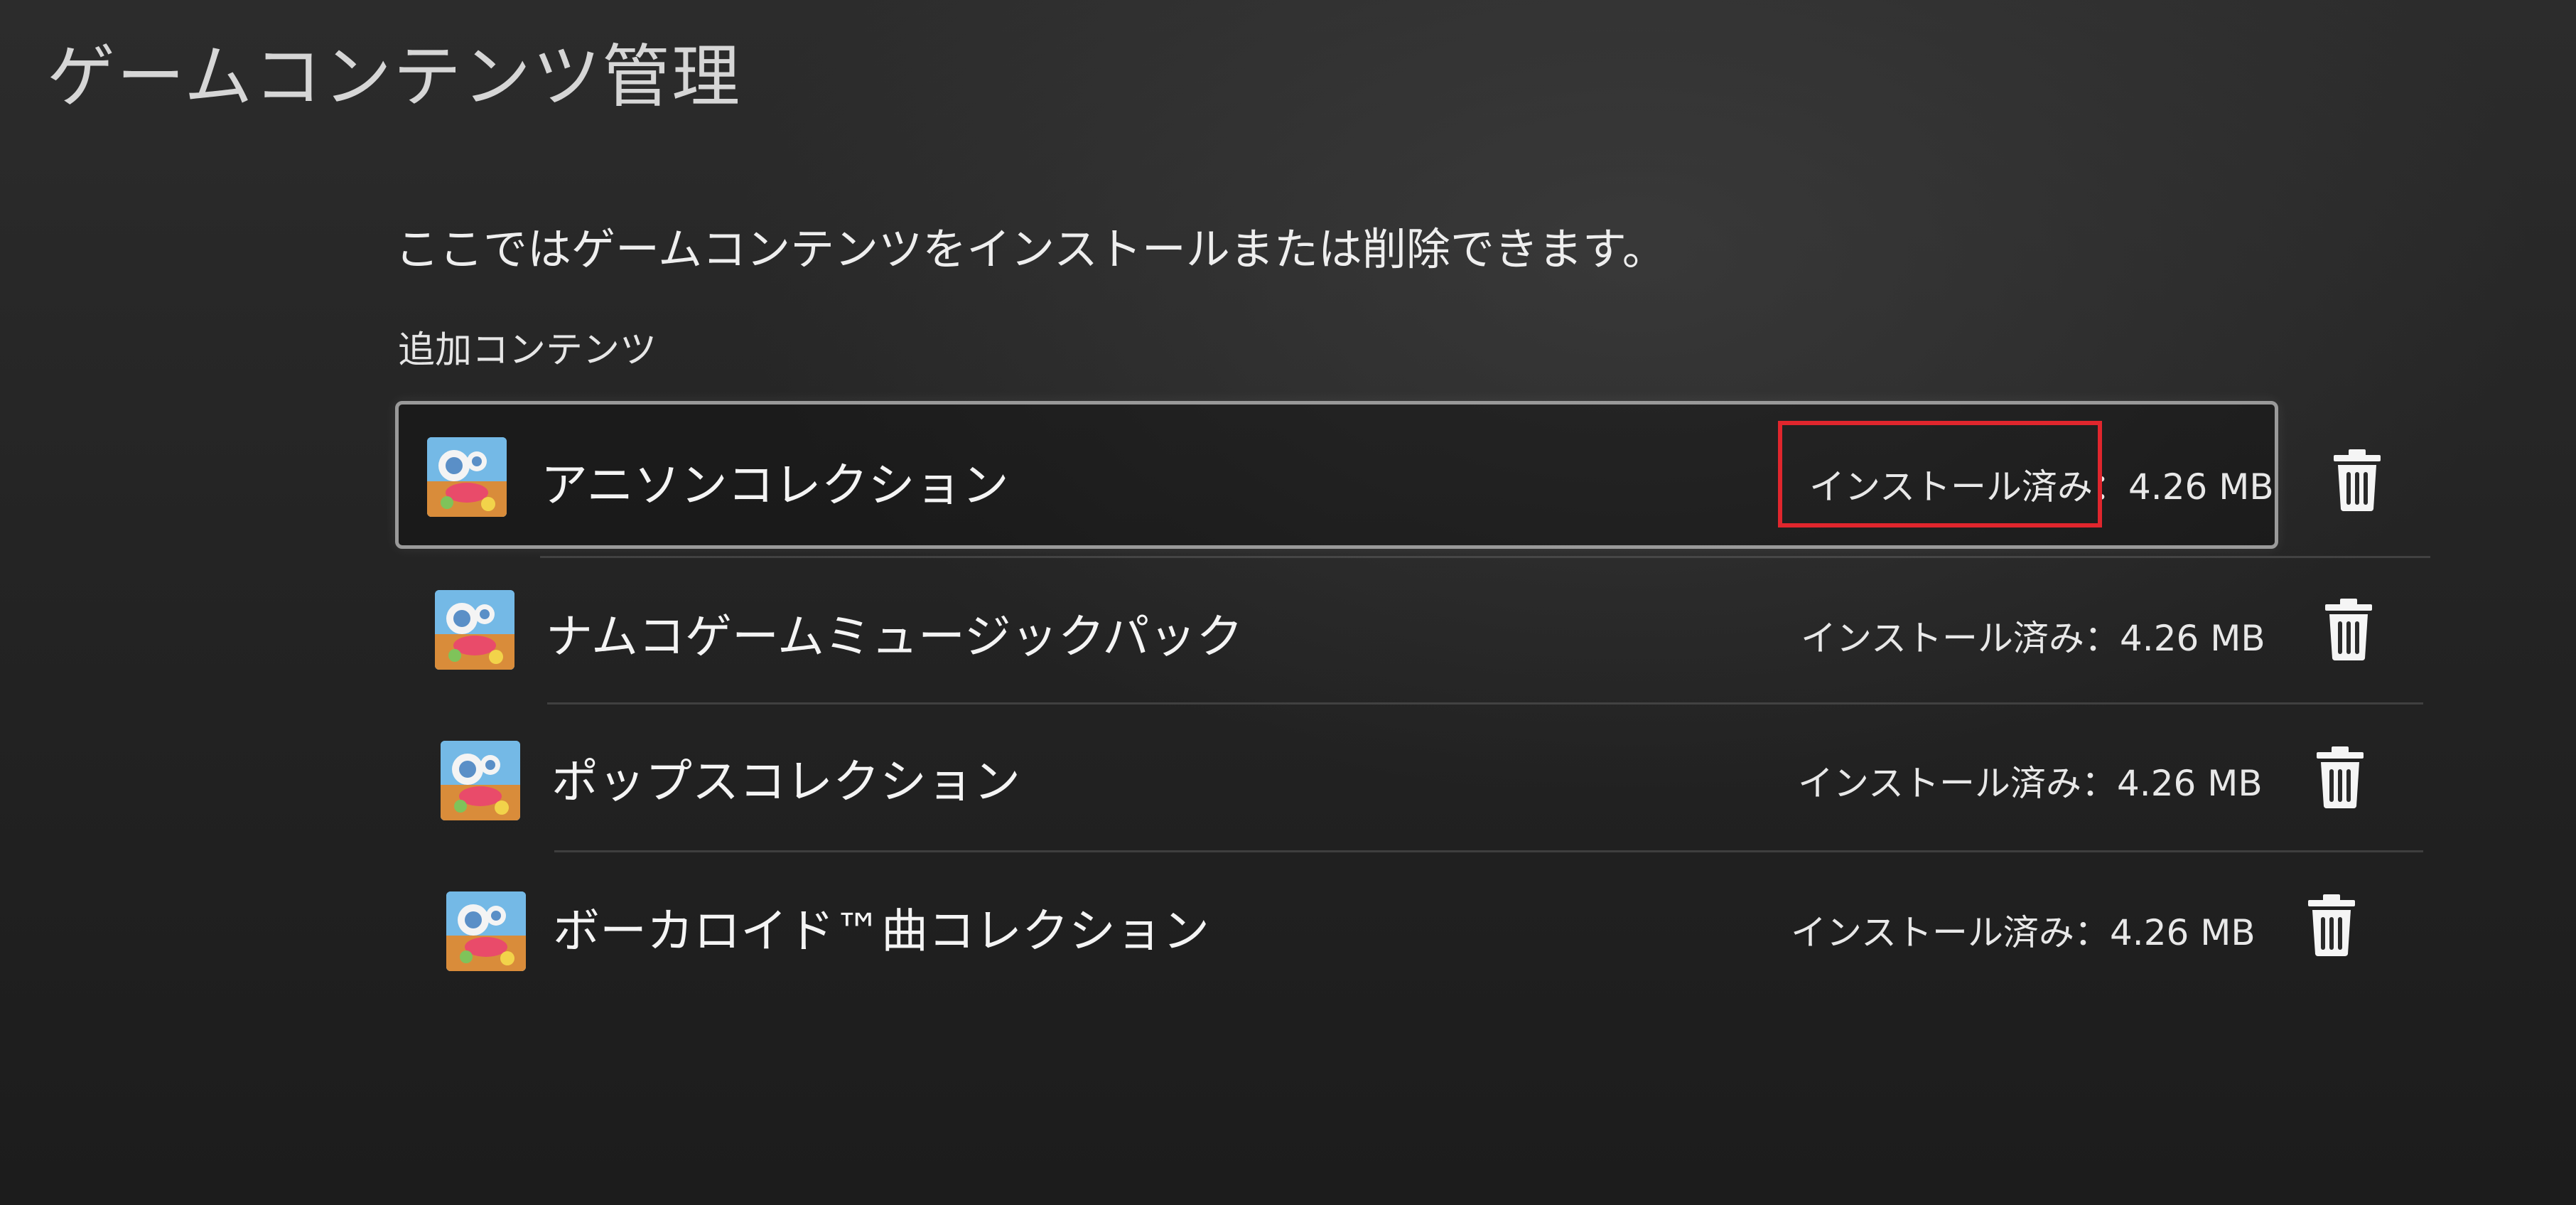 The height and width of the screenshot is (1205, 2576). I want to click on item-title: アニソンコレクション, so click(775, 486).